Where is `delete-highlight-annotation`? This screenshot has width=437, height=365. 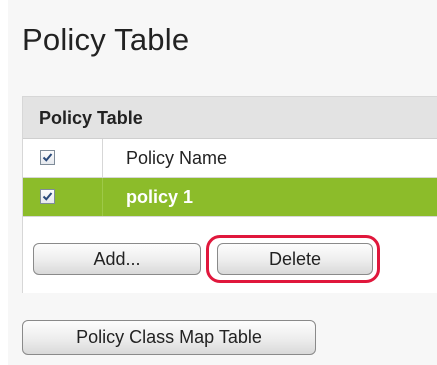
delete-highlight-annotation is located at coordinates (293, 259).